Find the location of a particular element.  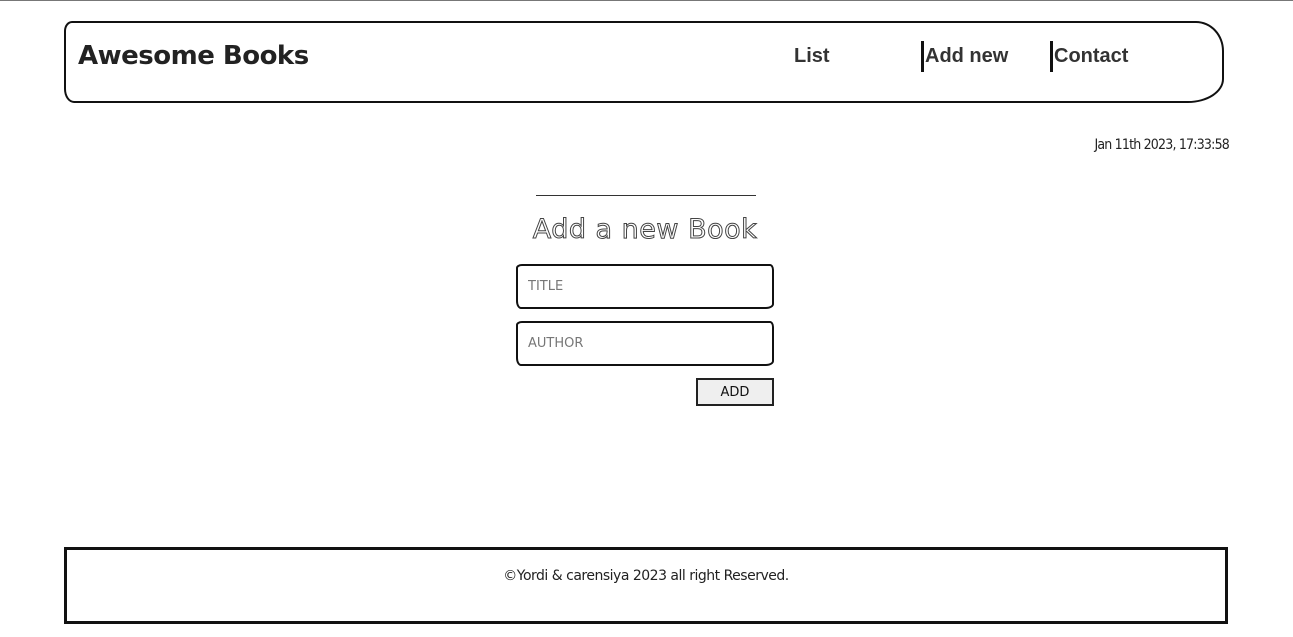

current-datetime: Jan 11th 2023, 17:33:58 is located at coordinates (1161, 145).